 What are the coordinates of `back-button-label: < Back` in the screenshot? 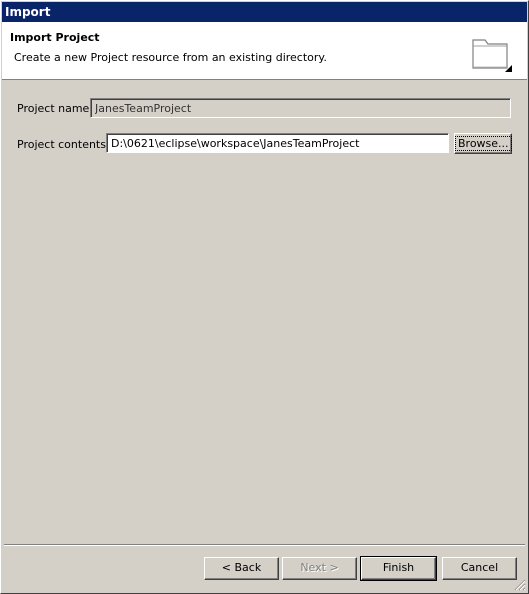 It's located at (241, 567).